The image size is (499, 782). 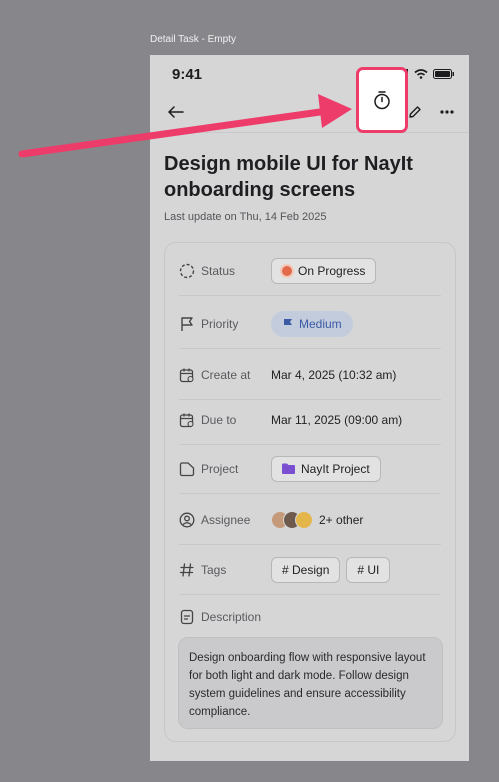 I want to click on tags-label: Tags, so click(x=225, y=570).